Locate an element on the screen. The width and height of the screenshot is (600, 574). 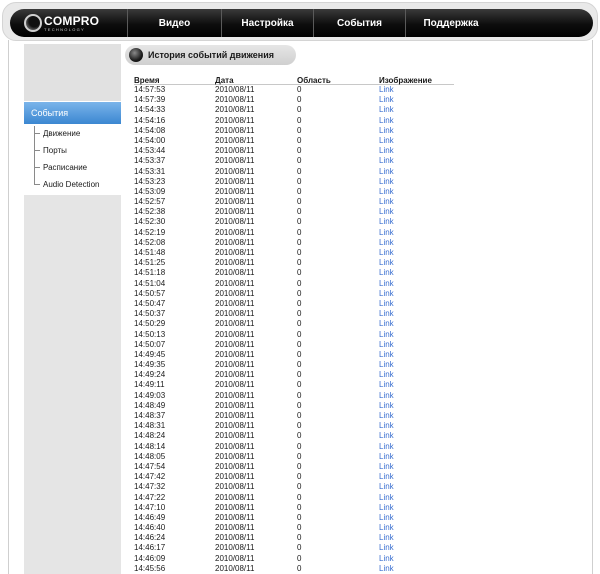
cell-time: 14:51:04 is located at coordinates (150, 283).